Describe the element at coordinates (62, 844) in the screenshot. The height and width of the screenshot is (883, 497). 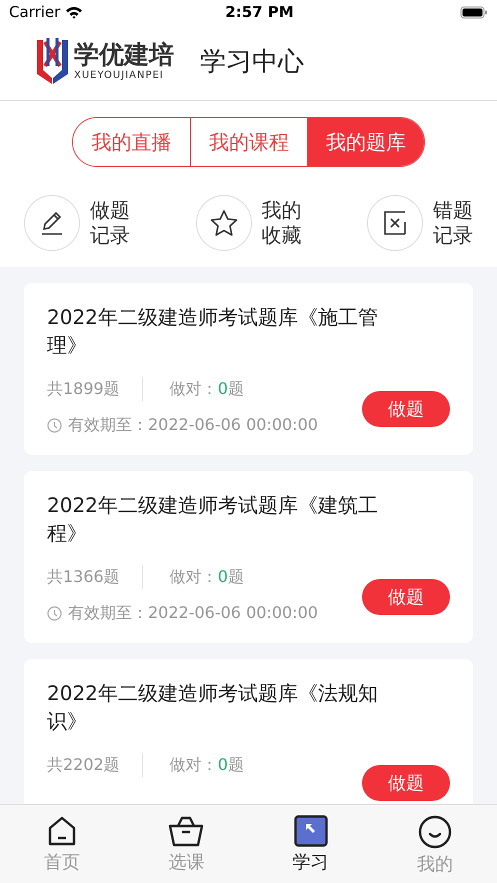
I see `tab-bar-item: 首页` at that location.